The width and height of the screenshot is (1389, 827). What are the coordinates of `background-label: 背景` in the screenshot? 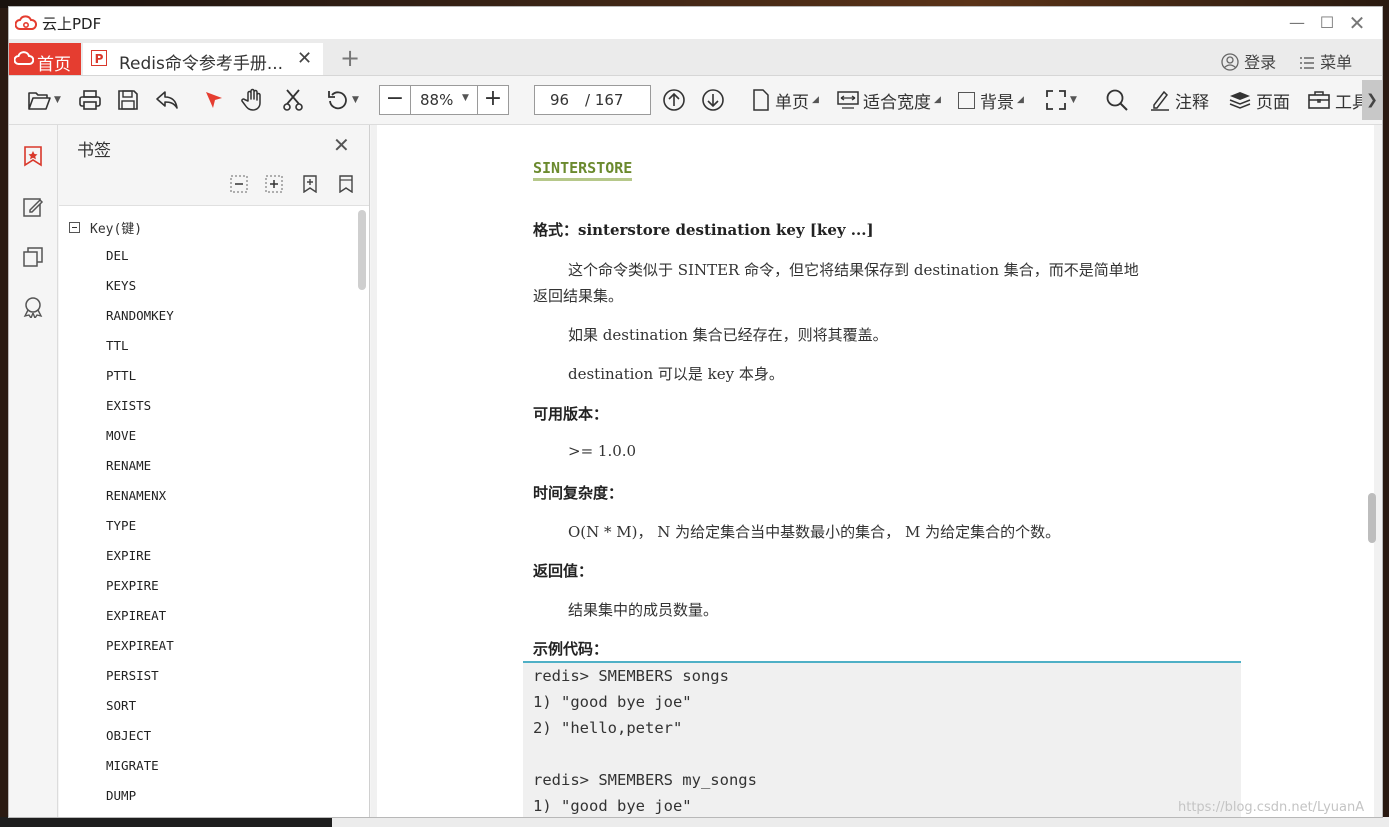 It's located at (997, 102).